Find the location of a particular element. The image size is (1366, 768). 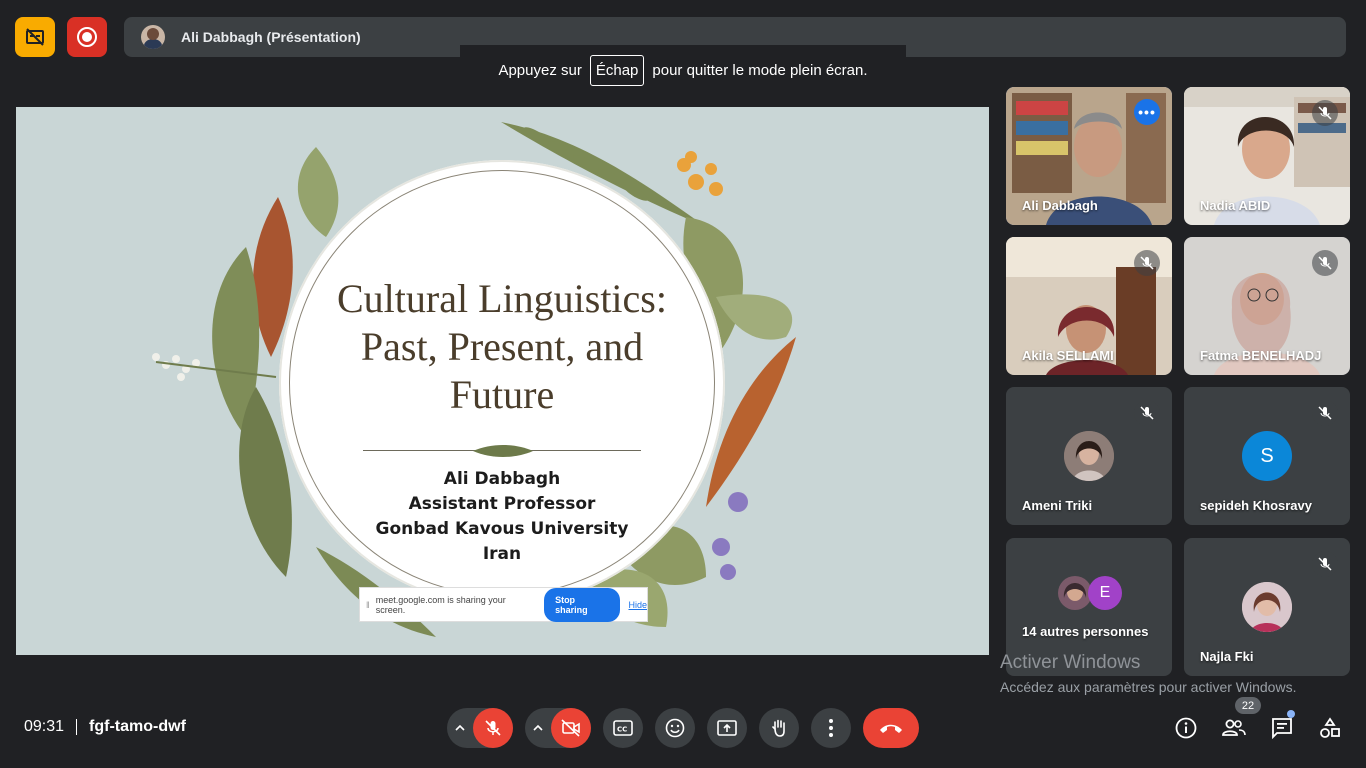

participant-tile: Akila SELLAMI is located at coordinates (1089, 306).